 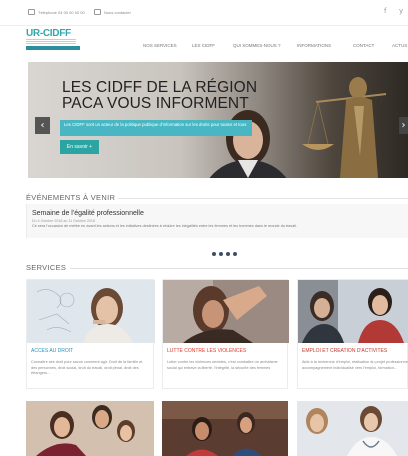 What do you see at coordinates (79, 147) in the screenshot?
I see `hero-more-button: En savoir +` at bounding box center [79, 147].